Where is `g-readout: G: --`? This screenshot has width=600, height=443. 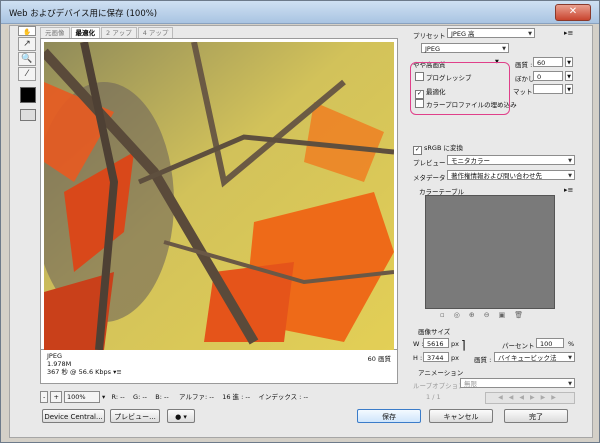 g-readout: G: -- is located at coordinates (140, 397).